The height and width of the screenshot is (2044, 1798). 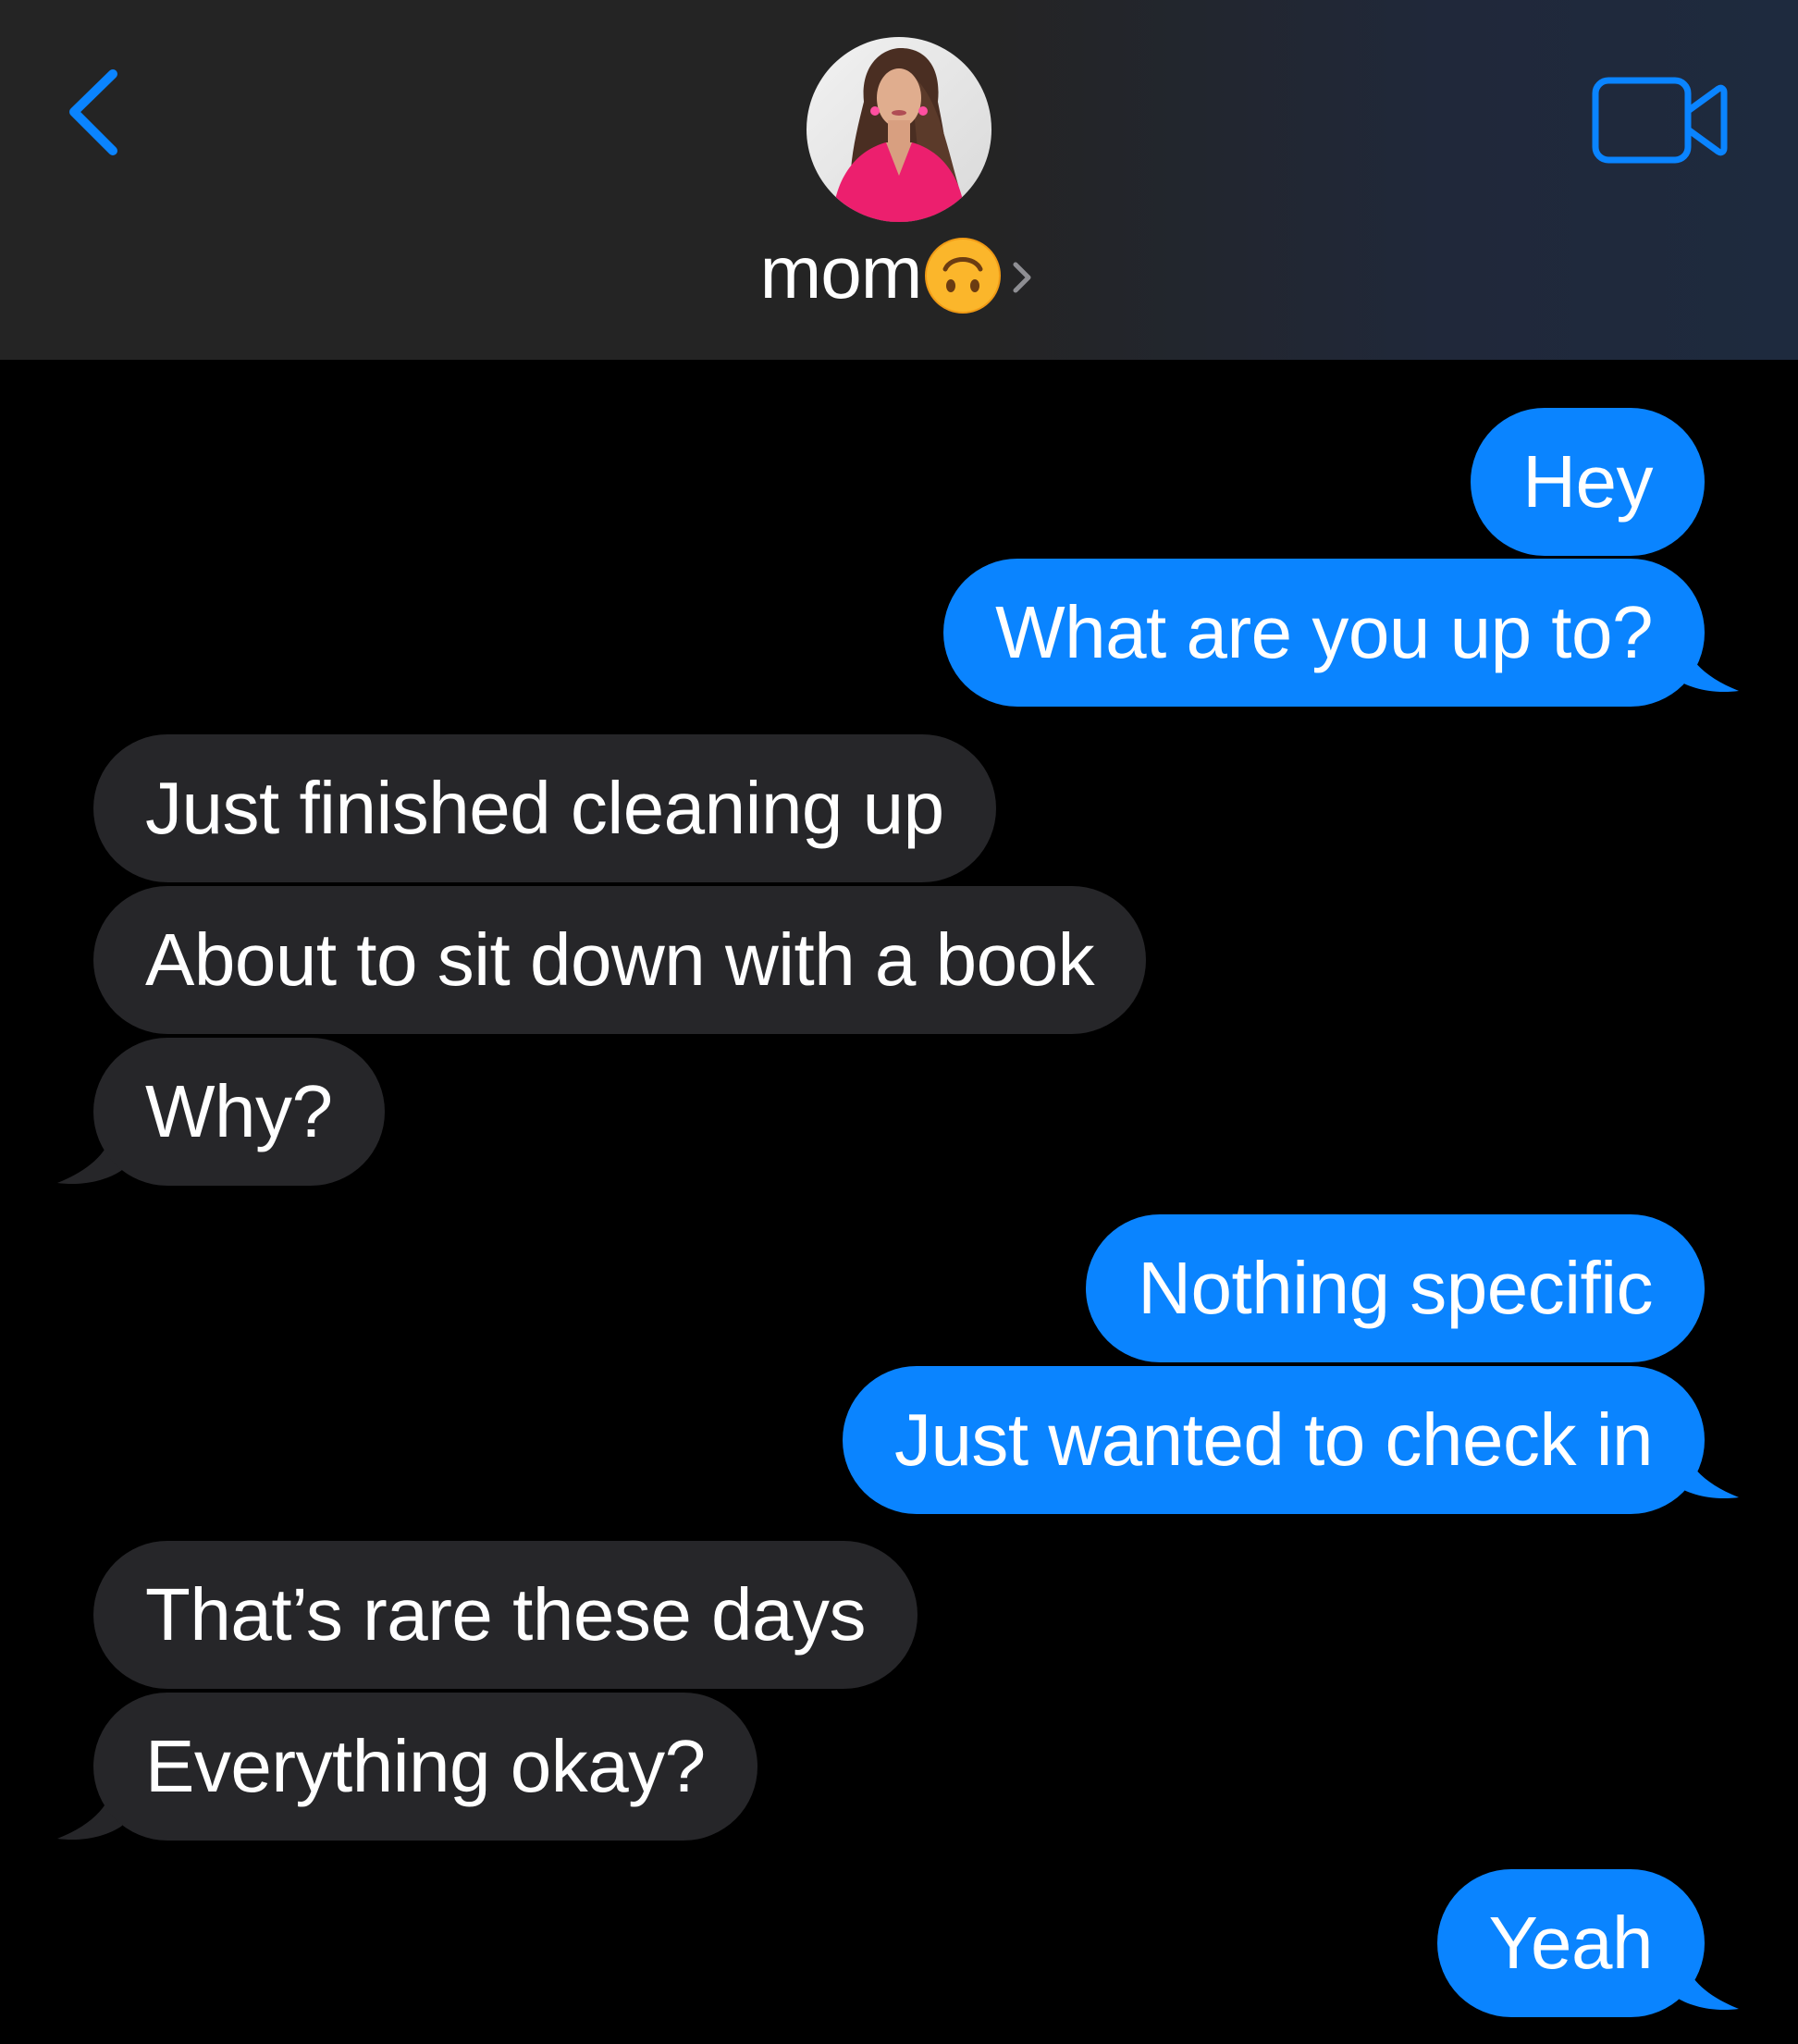 What do you see at coordinates (1273, 1440) in the screenshot?
I see `message-bubble-sent: Just wanted to check in` at bounding box center [1273, 1440].